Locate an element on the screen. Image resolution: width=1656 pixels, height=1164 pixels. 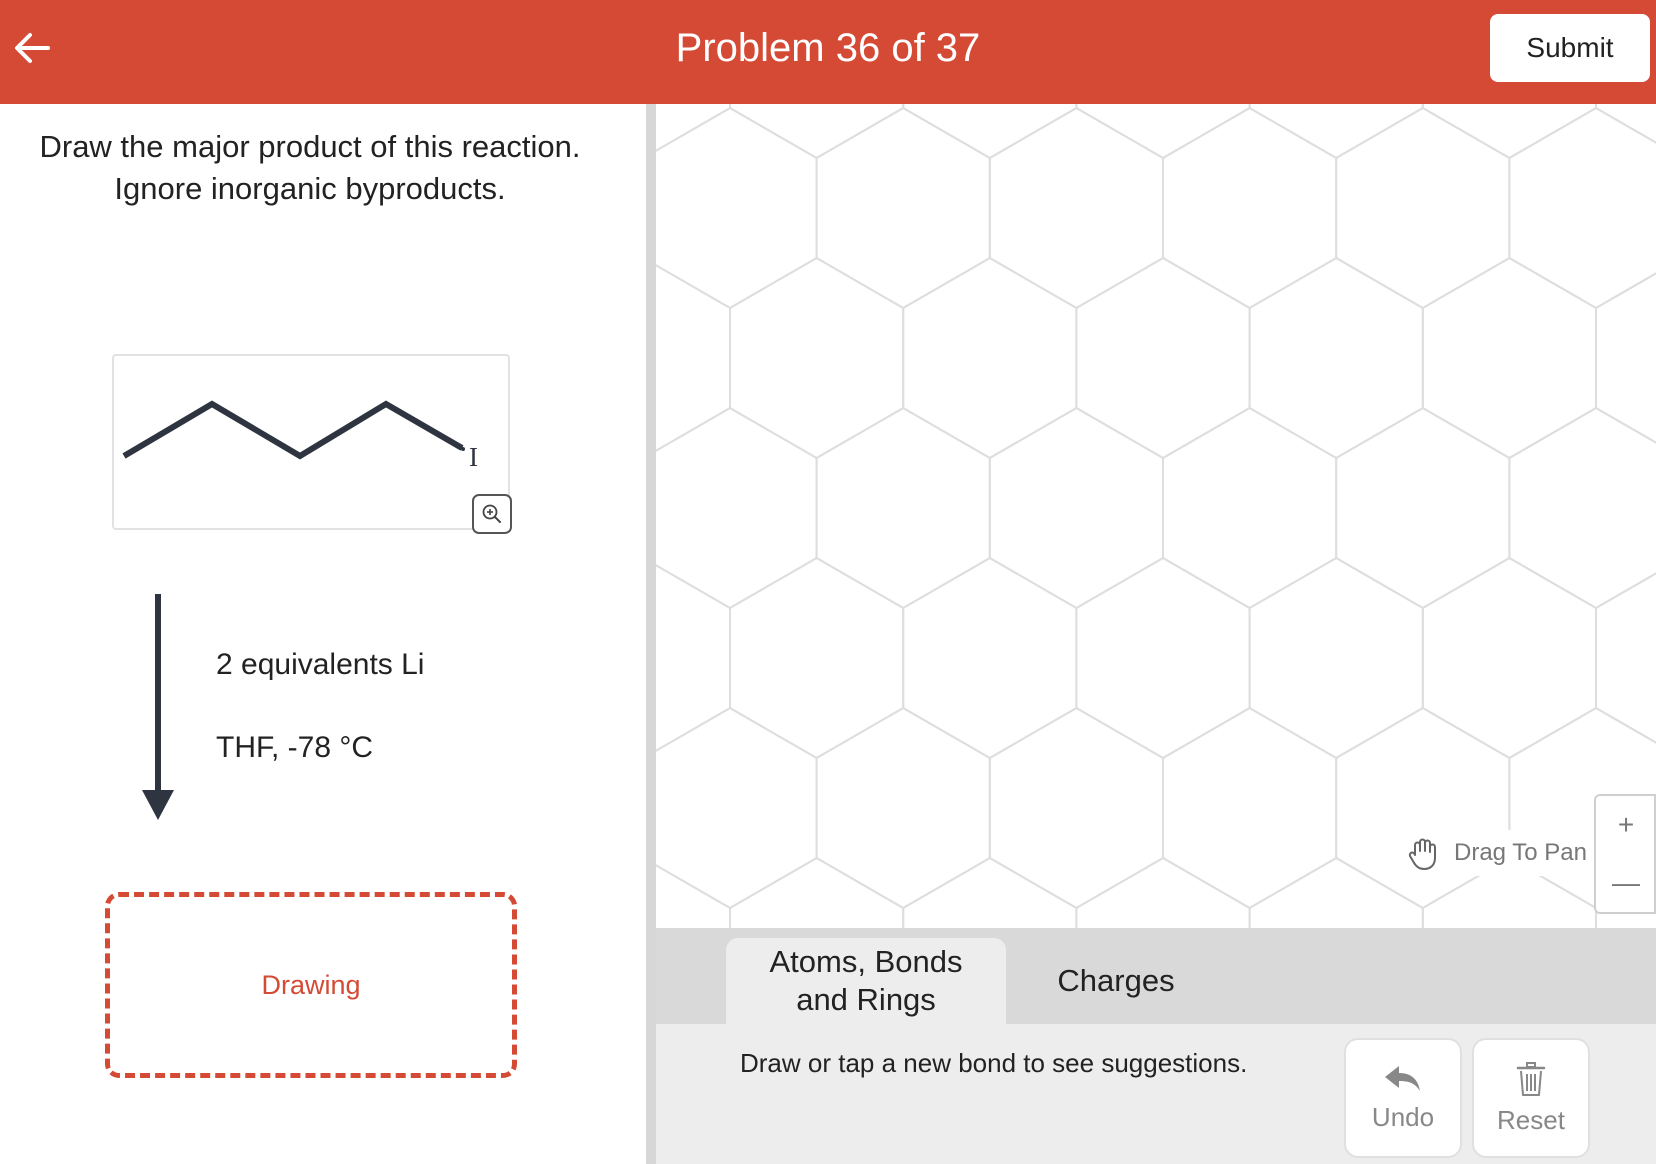
header-bar: Problem 36 of 37 Submit is located at coordinates (828, 52).